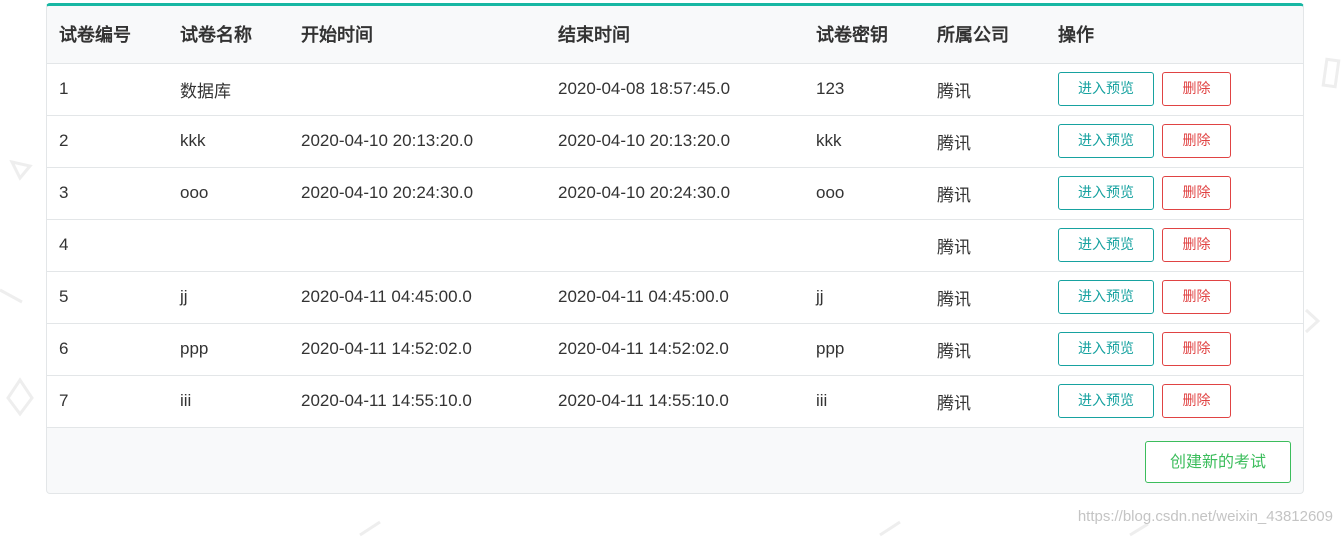 The width and height of the screenshot is (1341, 537). What do you see at coordinates (228, 193) in the screenshot?
I see `cell-name: ooo` at bounding box center [228, 193].